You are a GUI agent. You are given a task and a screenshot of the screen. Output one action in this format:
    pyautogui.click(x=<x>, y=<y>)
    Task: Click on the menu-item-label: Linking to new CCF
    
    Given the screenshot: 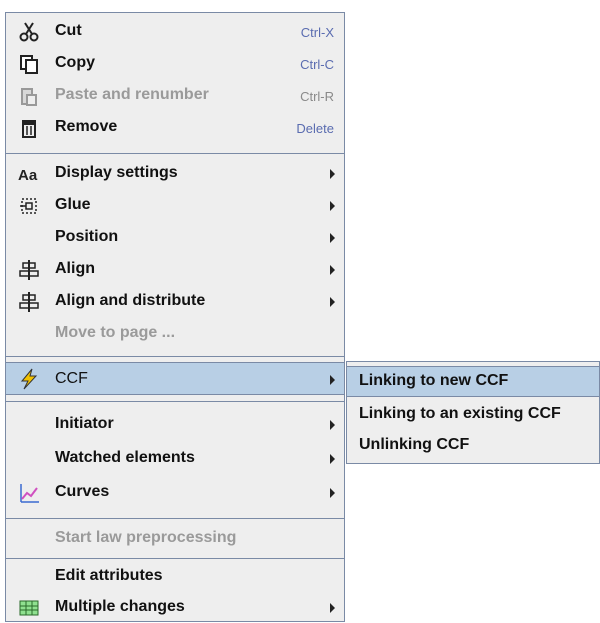 What is the action you would take?
    pyautogui.click(x=434, y=380)
    